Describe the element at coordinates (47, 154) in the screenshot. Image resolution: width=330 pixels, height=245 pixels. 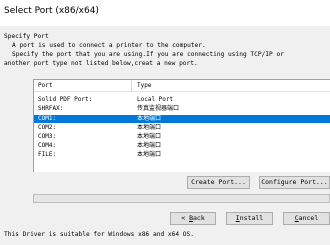
I see `port-name: FILE:` at that location.